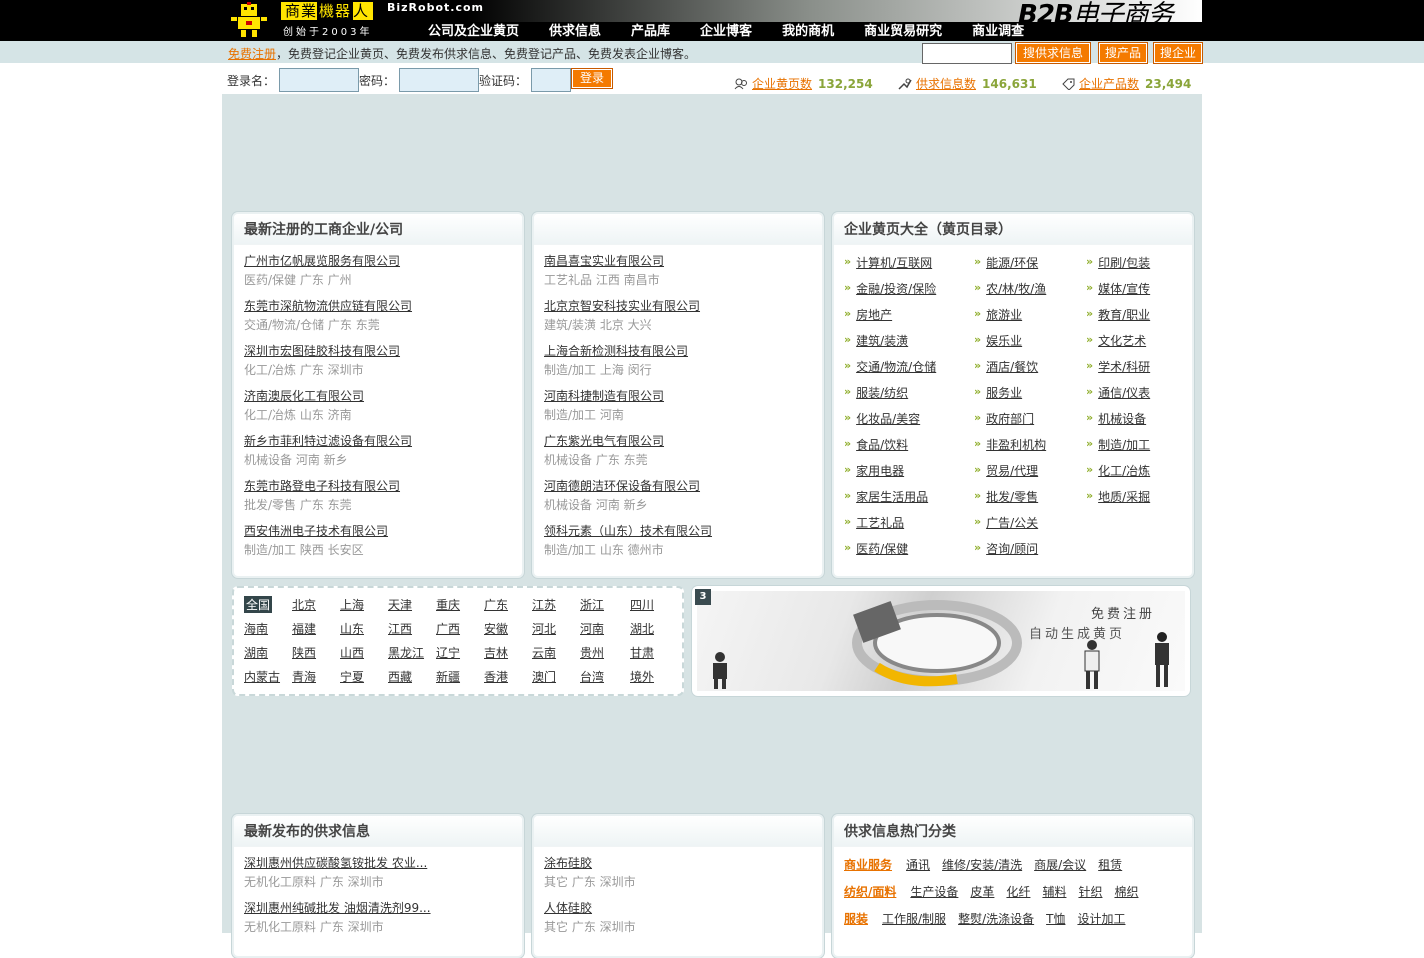 This screenshot has width=1424, height=958. I want to click on region-link: 贵州, so click(592, 652).